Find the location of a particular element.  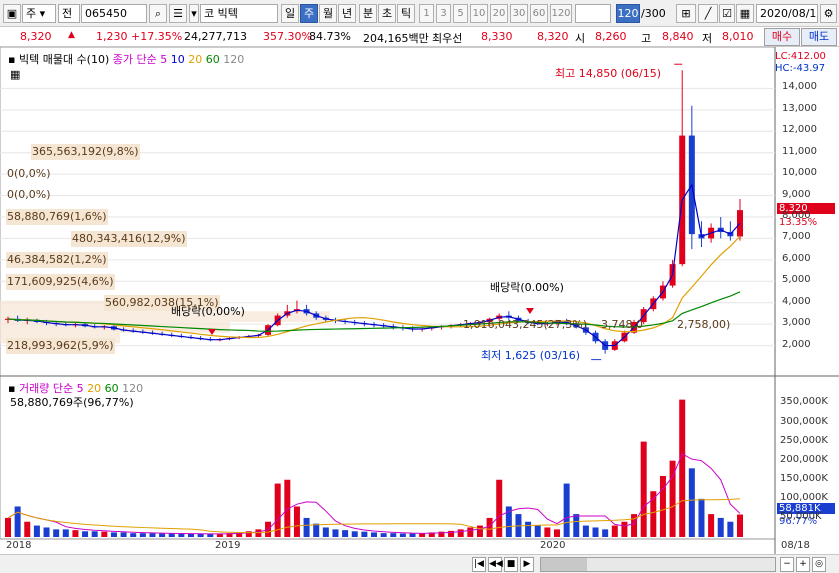

scrollbar is located at coordinates (658, 564).